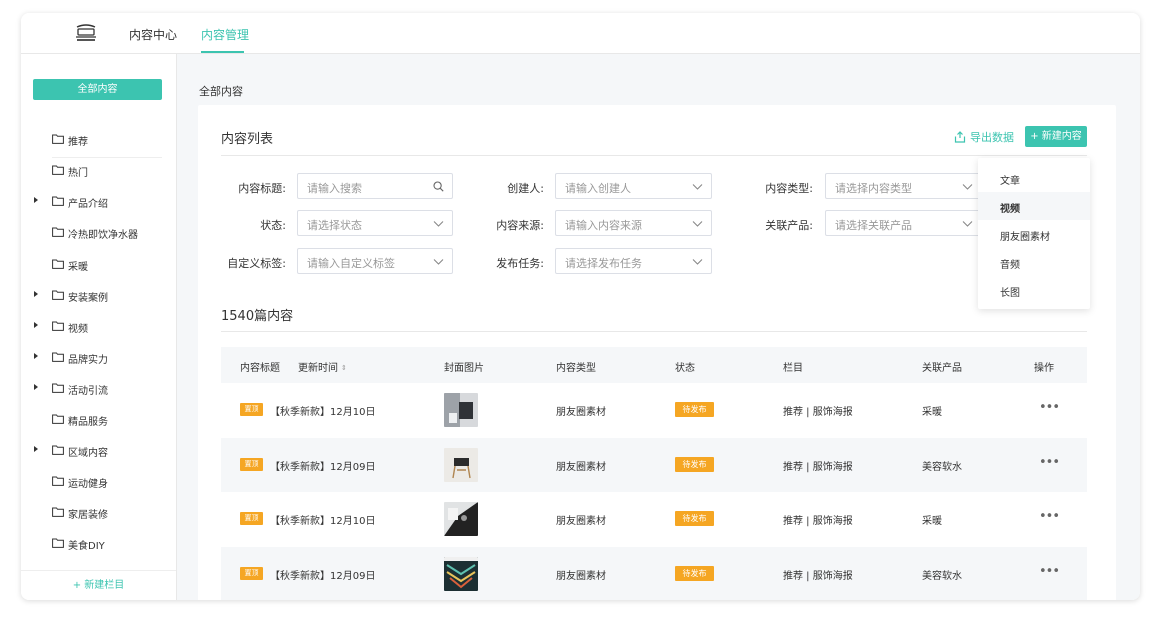 The image size is (1162, 630). Describe the element at coordinates (98, 450) in the screenshot. I see `sidebar-item: 区域内容` at that location.